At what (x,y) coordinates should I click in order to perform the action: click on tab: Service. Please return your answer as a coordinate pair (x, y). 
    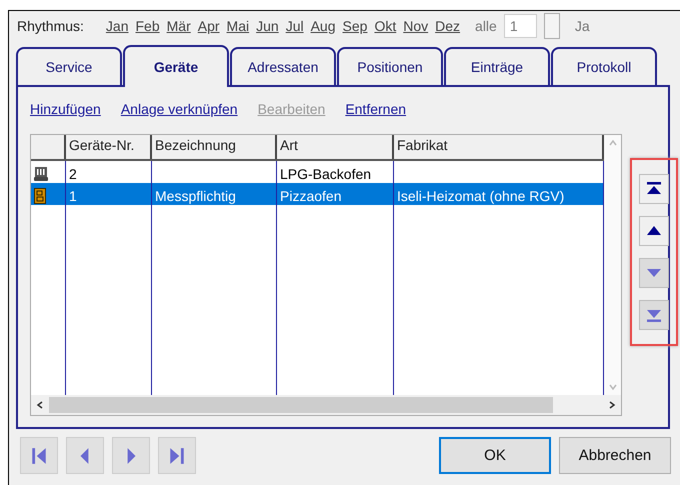
    Looking at the image, I should click on (69, 67).